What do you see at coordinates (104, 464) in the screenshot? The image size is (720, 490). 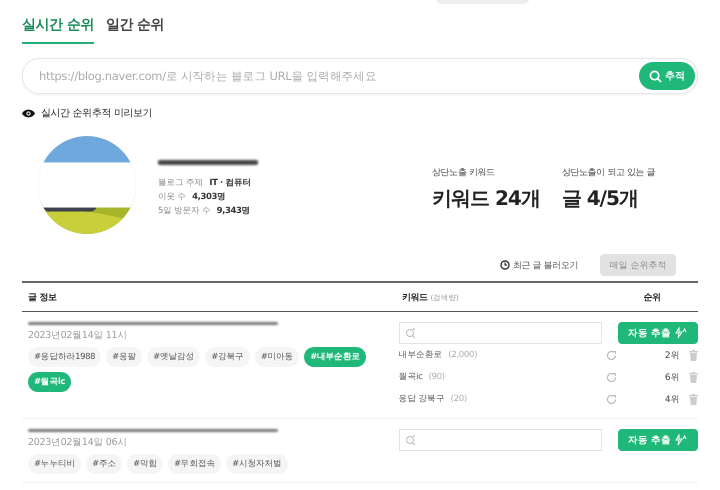 I see `tag-chip: #주소` at bounding box center [104, 464].